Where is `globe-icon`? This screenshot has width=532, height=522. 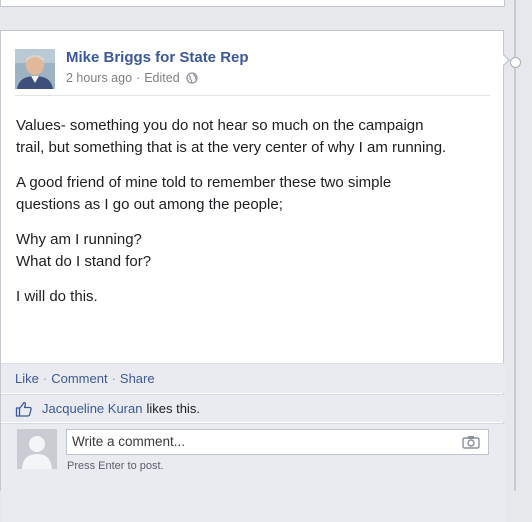
globe-icon is located at coordinates (192, 78).